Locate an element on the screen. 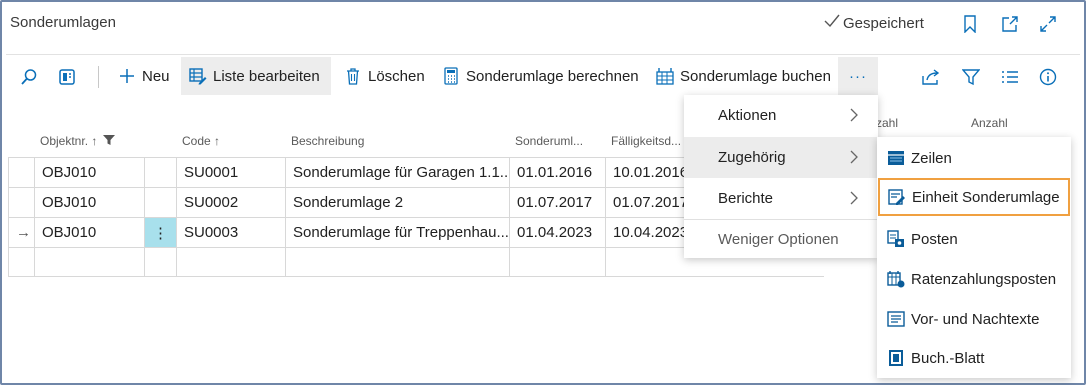 This screenshot has width=1086, height=385. saved-status: Gespeichert is located at coordinates (874, 23).